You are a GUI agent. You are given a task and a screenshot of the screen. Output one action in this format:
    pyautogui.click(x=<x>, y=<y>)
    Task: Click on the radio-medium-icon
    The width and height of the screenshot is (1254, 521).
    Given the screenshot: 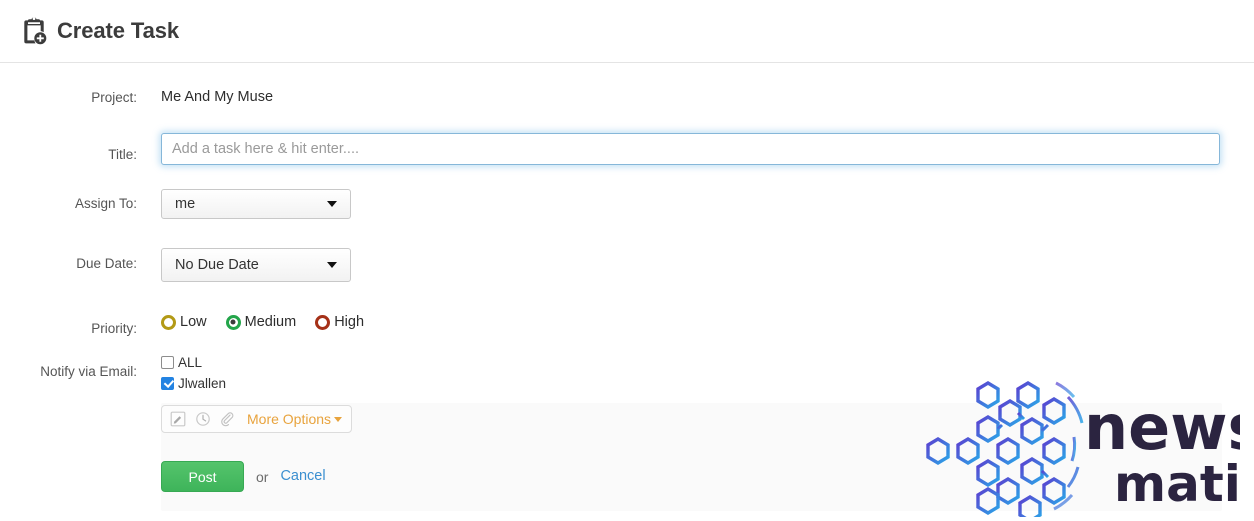 What is the action you would take?
    pyautogui.click(x=233, y=322)
    